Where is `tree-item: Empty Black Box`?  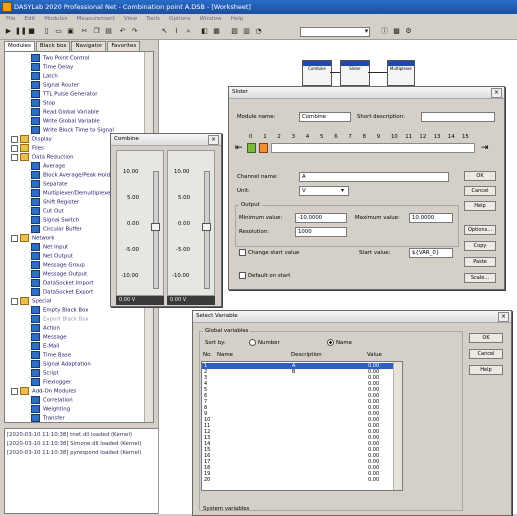
tree-item: Empty Black Box is located at coordinates (59, 310).